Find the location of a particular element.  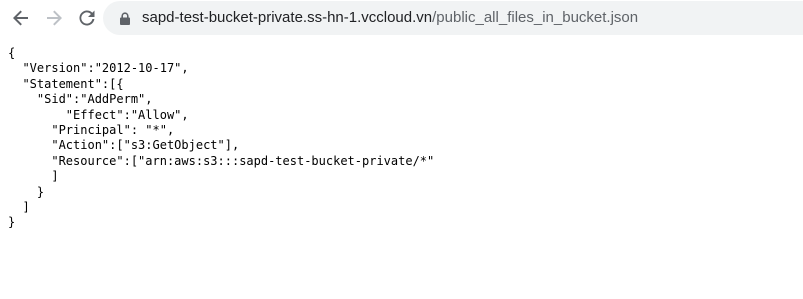

reload-icon is located at coordinates (87, 18).